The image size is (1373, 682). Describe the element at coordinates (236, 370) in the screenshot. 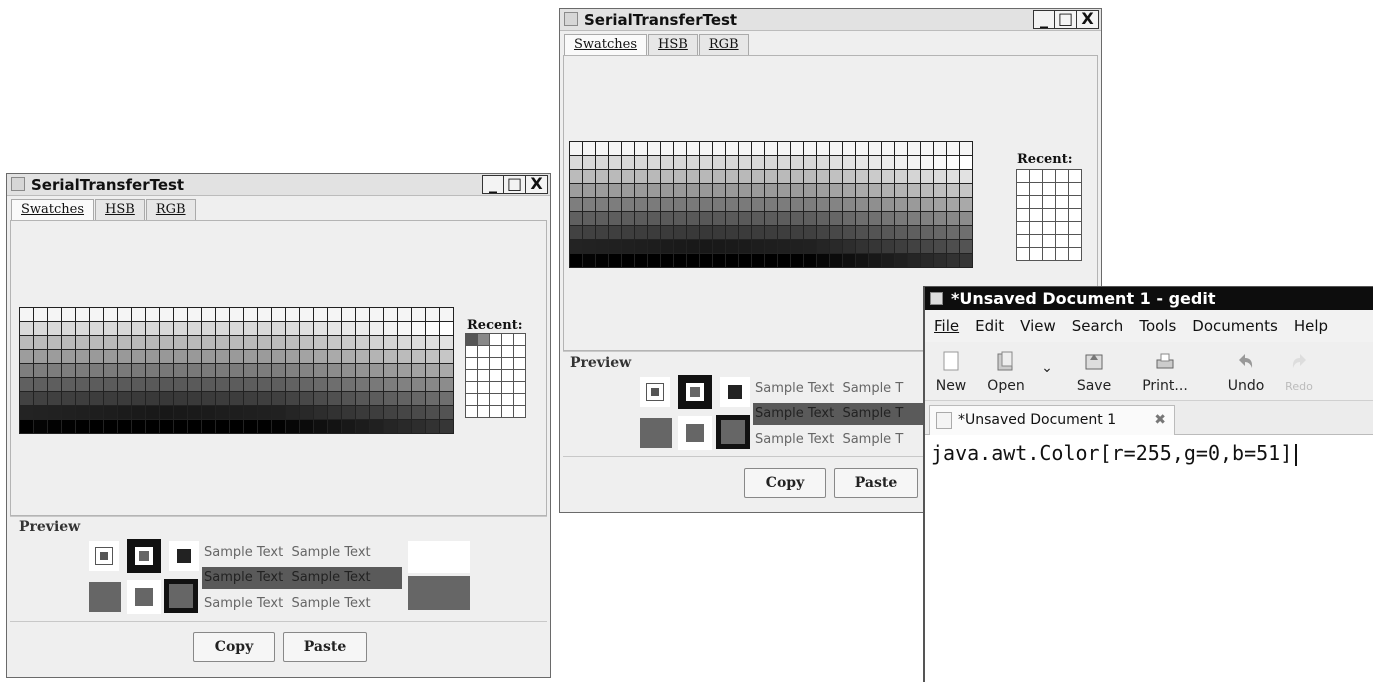

I see `swatch-grid` at that location.